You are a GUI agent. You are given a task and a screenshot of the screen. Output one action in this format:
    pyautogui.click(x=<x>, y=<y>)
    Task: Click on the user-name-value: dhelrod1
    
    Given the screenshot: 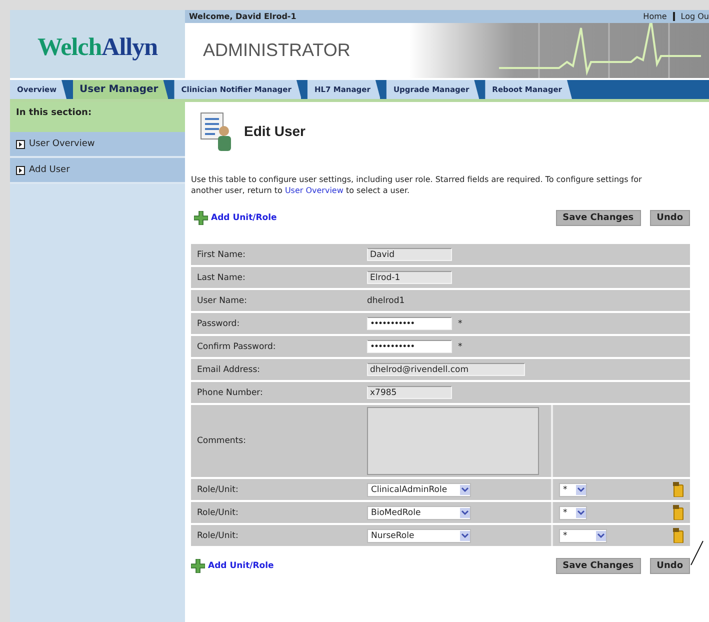 What is the action you would take?
    pyautogui.click(x=386, y=301)
    